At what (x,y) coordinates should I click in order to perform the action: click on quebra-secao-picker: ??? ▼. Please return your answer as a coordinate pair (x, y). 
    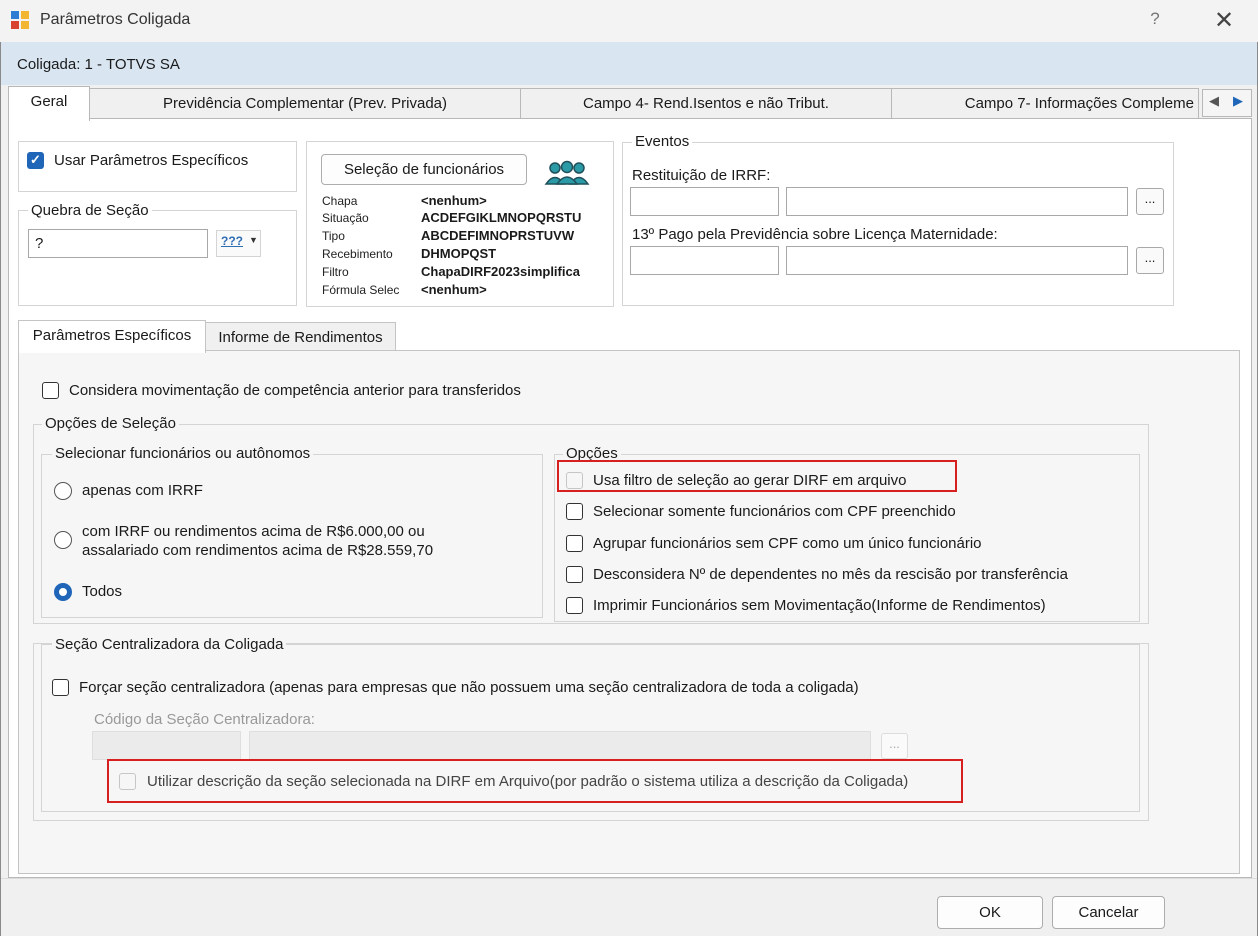
    Looking at the image, I should click on (238, 243).